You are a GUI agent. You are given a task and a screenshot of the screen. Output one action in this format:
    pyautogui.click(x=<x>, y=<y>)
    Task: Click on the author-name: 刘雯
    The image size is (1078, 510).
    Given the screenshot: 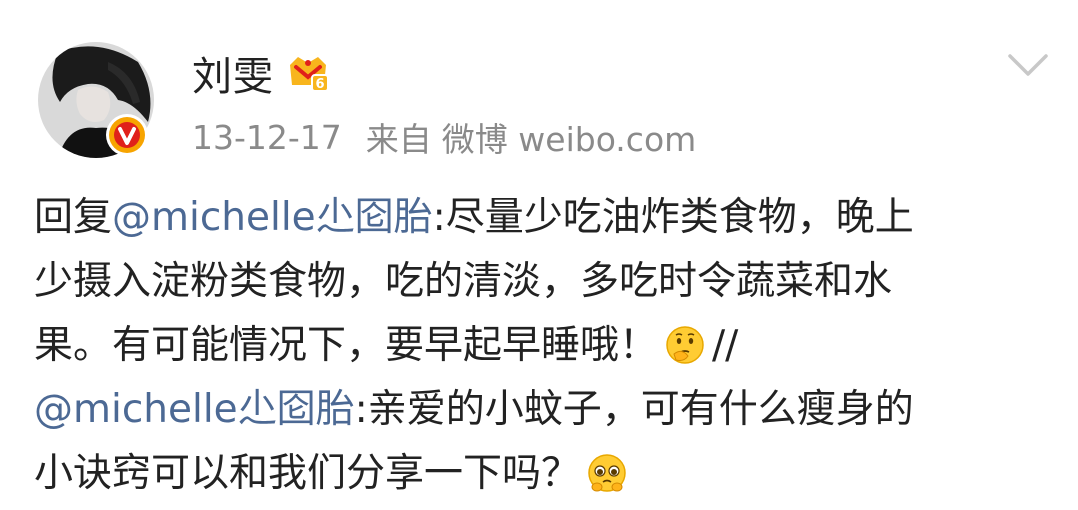 What is the action you would take?
    pyautogui.click(x=233, y=73)
    